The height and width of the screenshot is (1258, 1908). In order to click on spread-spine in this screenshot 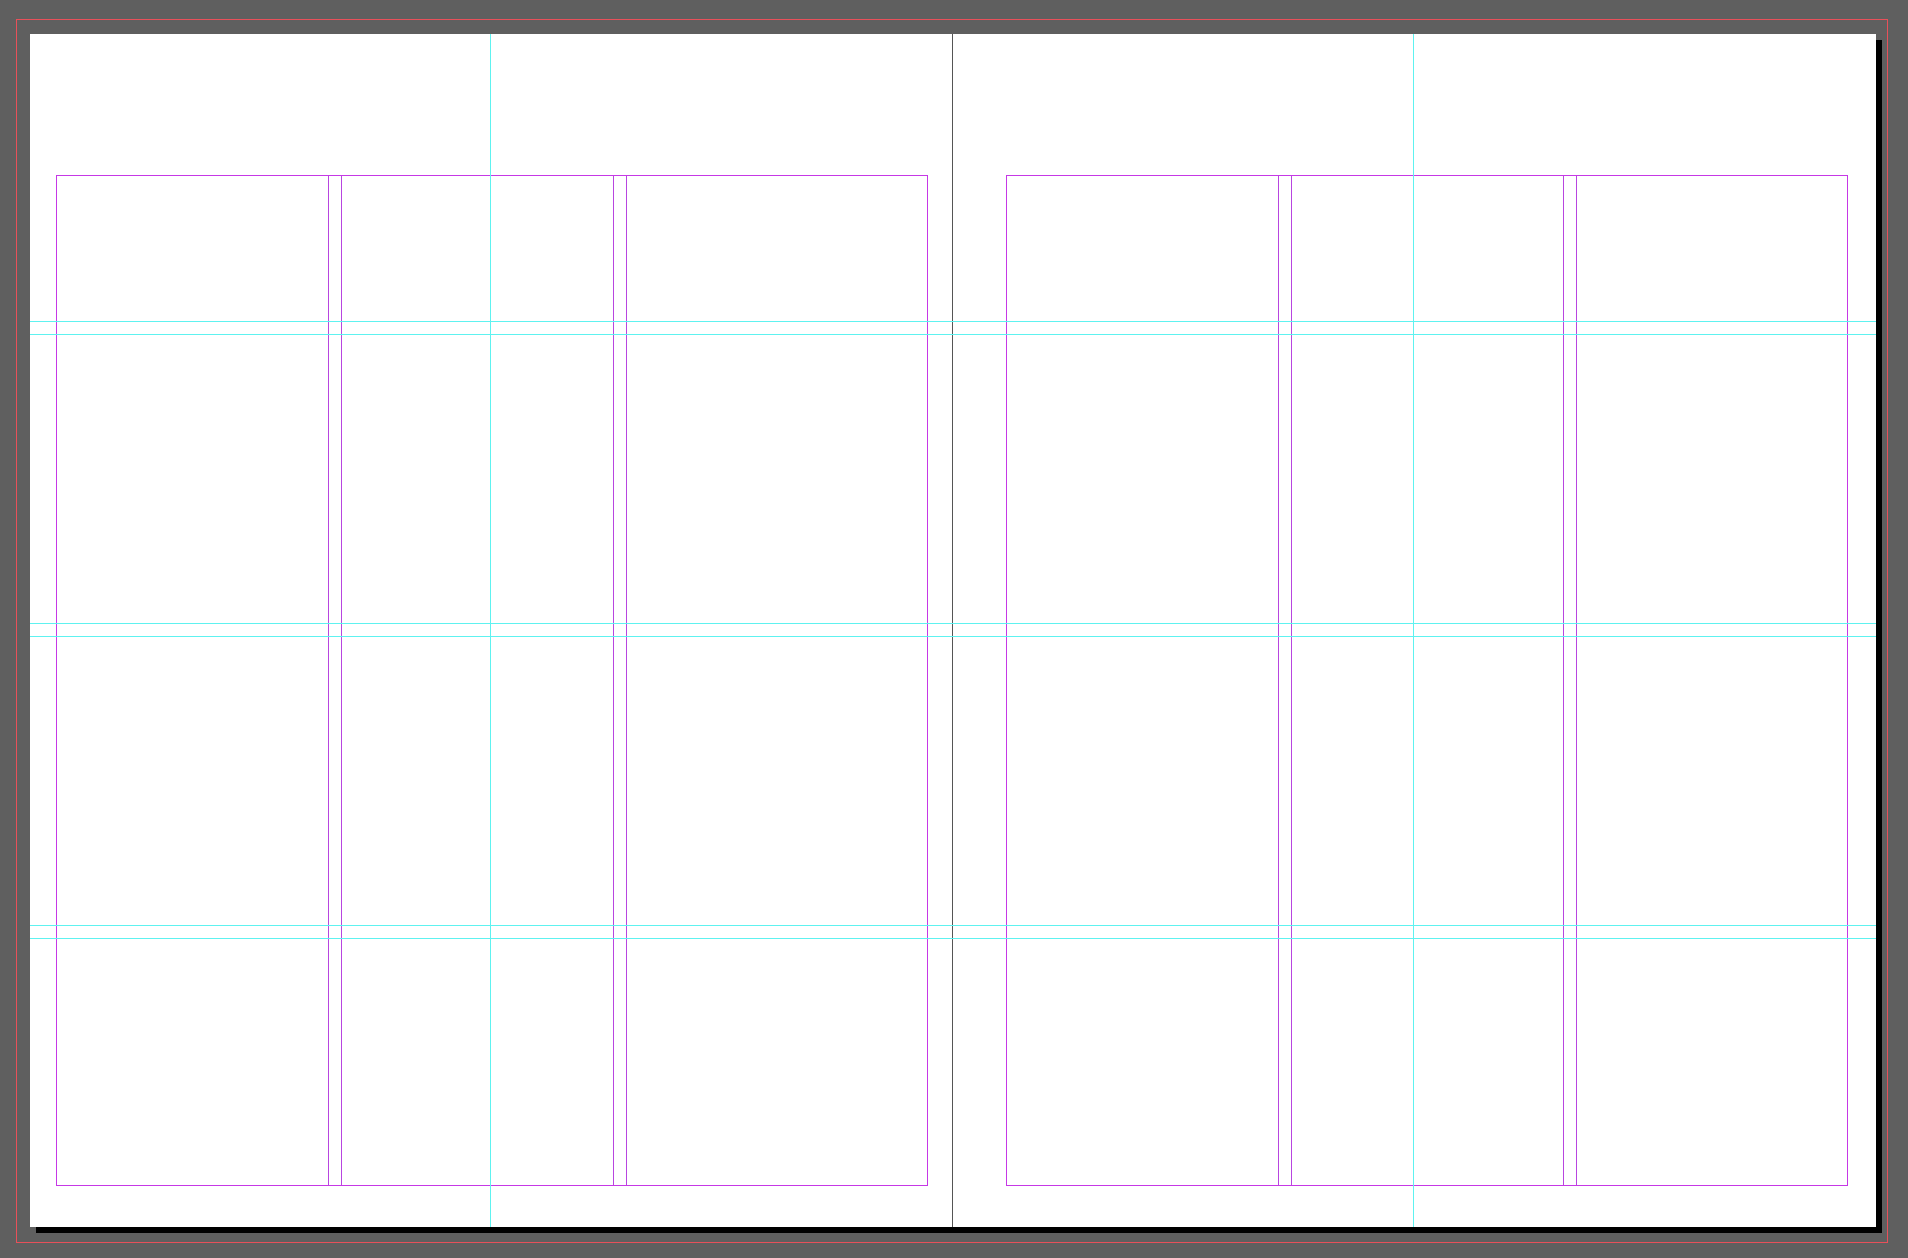, I will do `click(952, 630)`.